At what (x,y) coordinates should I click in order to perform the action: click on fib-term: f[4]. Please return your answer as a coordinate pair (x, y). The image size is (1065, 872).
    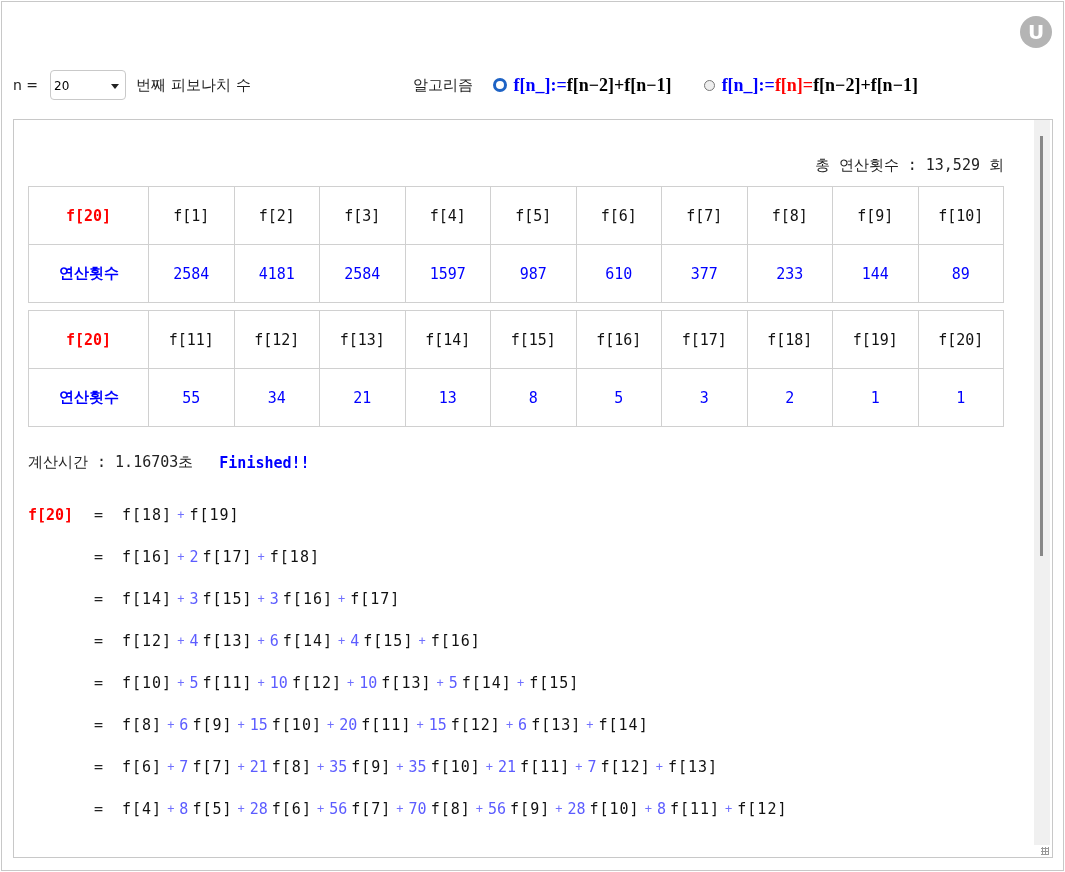
    Looking at the image, I should click on (142, 809).